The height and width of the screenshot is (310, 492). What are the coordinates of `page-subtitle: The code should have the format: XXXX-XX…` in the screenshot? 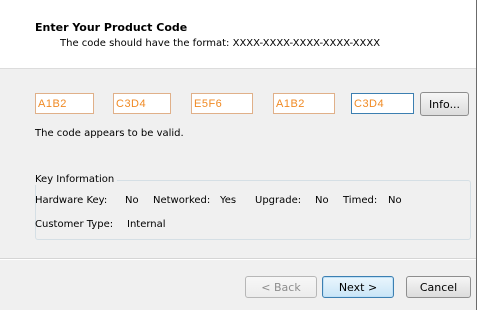 It's located at (220, 43).